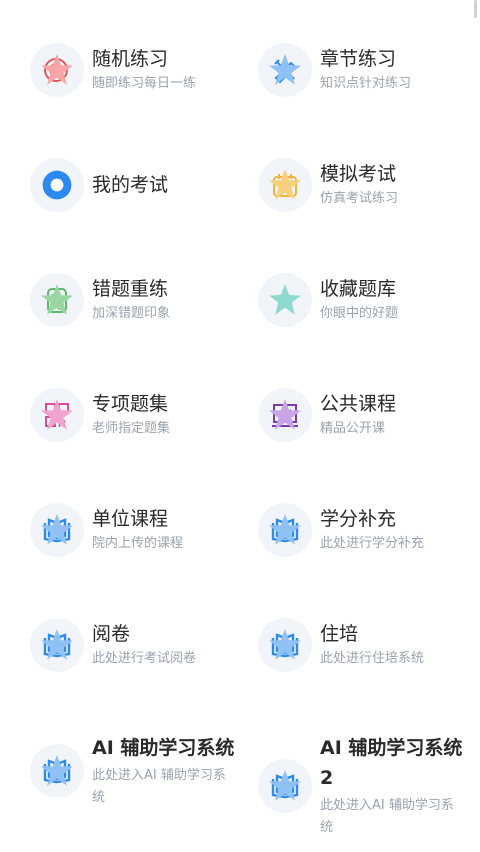 Image resolution: width=480 pixels, height=852 pixels. Describe the element at coordinates (144, 83) in the screenshot. I see `item-subtitle: 随即练习每日一练` at that location.